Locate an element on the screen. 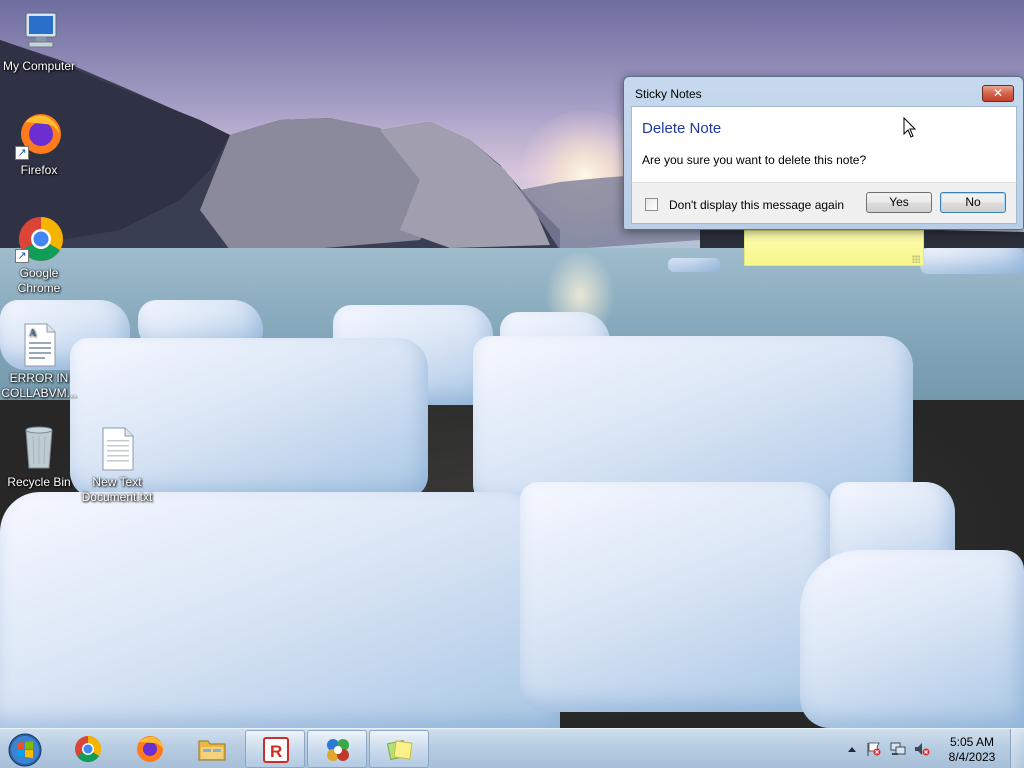 The height and width of the screenshot is (768, 1024). new-text-document-file: New Text Document.txt is located at coordinates (117, 464).